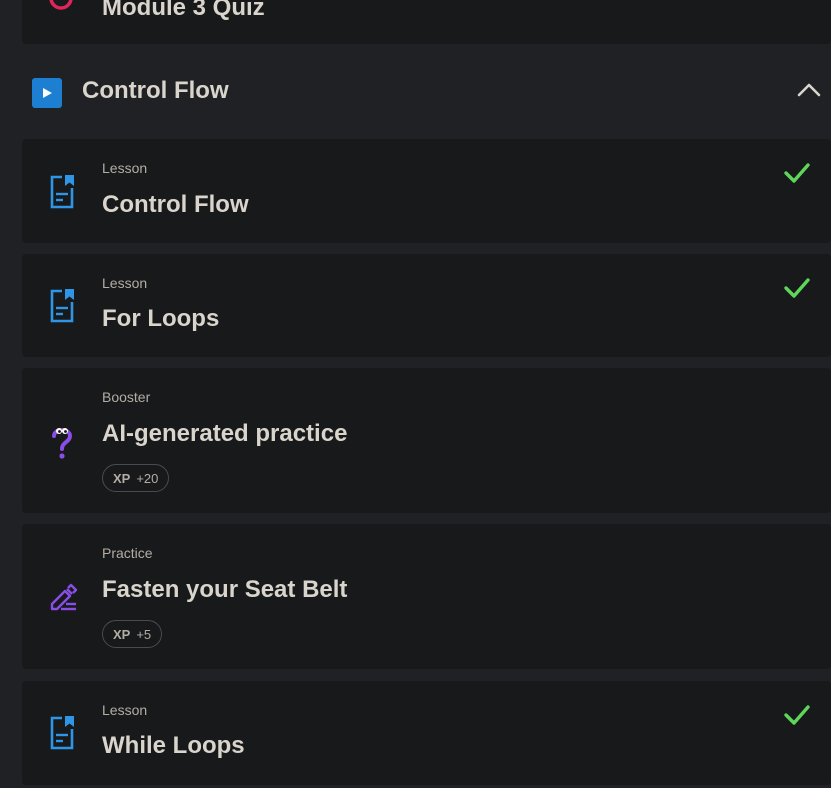  What do you see at coordinates (61, 6) in the screenshot?
I see `quiz-icon` at bounding box center [61, 6].